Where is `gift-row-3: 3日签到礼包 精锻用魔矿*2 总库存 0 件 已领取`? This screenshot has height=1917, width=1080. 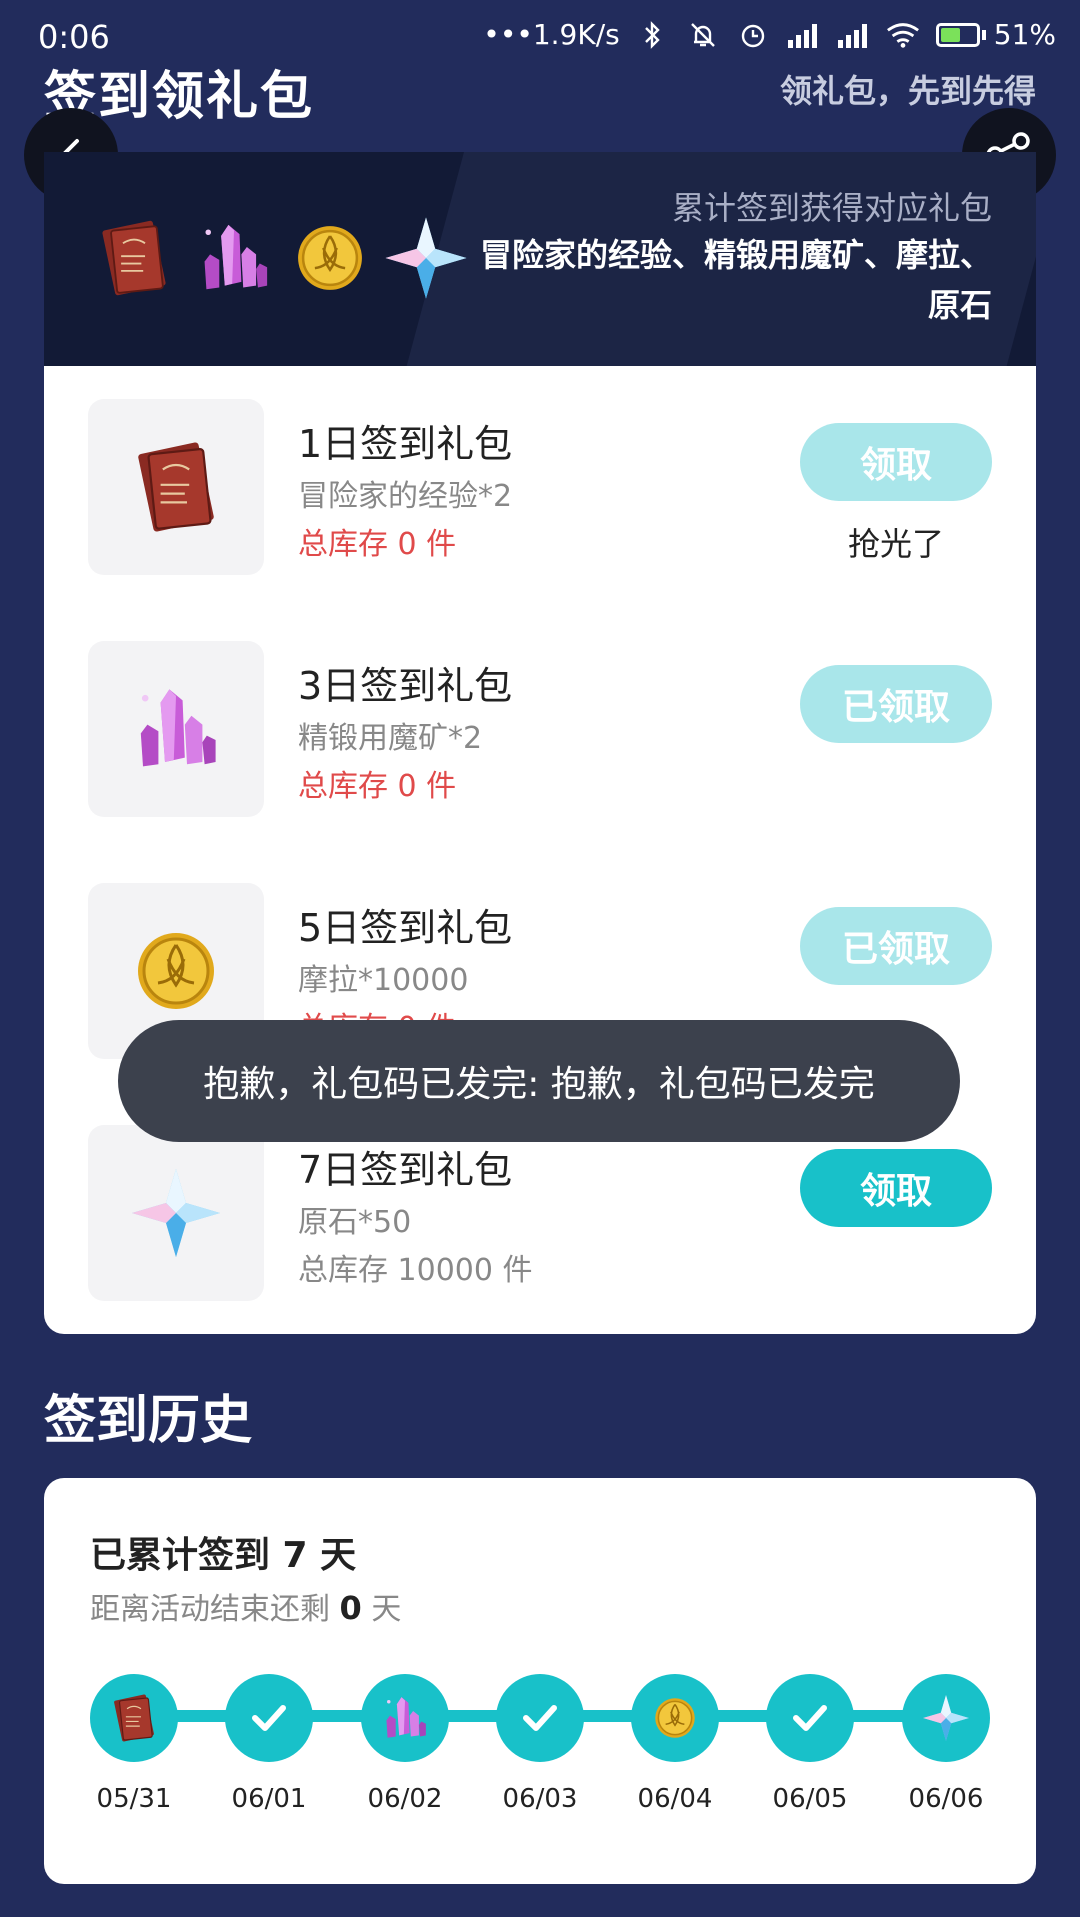
gift-row-3: 3日签到礼包 精锻用魔矿*2 总库存 0 件 已领取 is located at coordinates (540, 741).